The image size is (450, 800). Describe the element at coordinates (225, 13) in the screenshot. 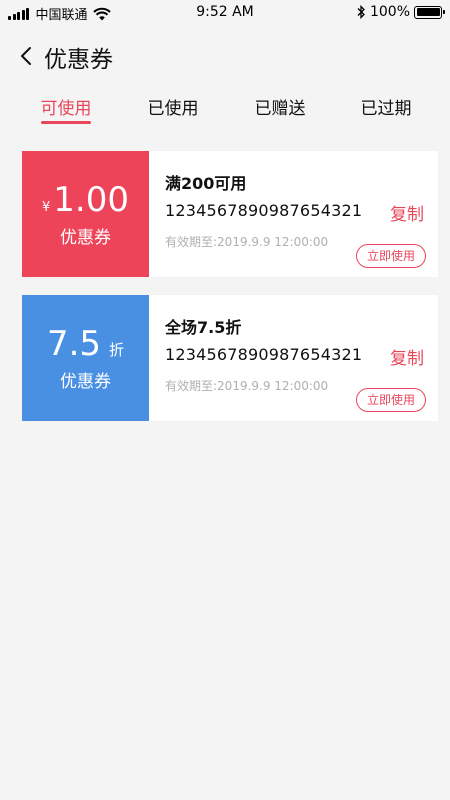

I see `status-bar: 中国联通 9:52 AM 100%` at that location.